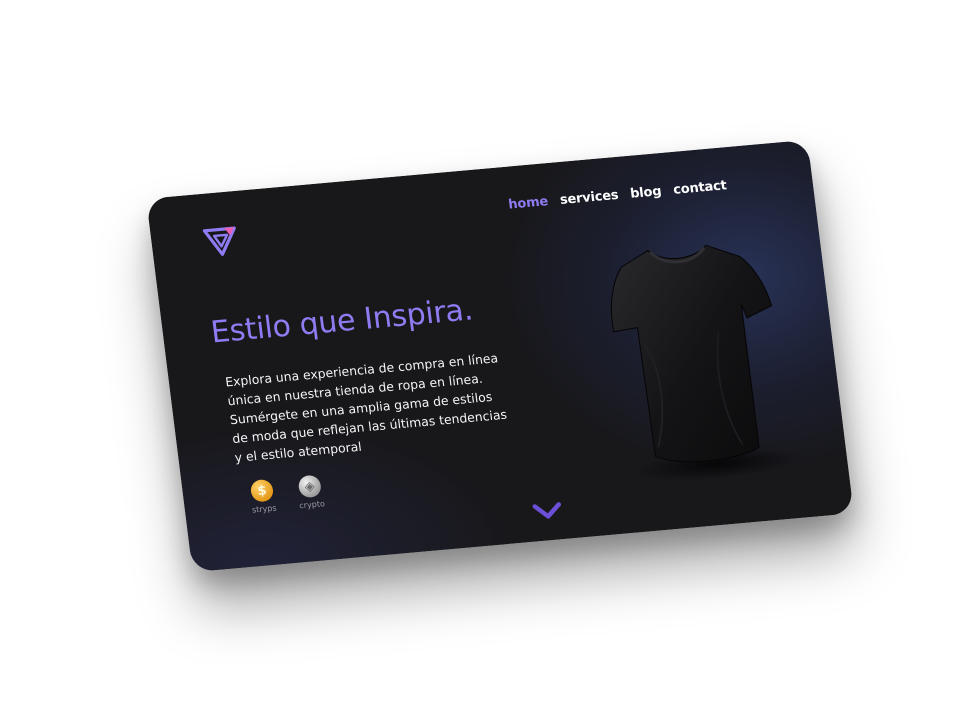 This screenshot has width=960, height=720. What do you see at coordinates (310, 486) in the screenshot?
I see `crypto-coin-icon: ◈` at bounding box center [310, 486].